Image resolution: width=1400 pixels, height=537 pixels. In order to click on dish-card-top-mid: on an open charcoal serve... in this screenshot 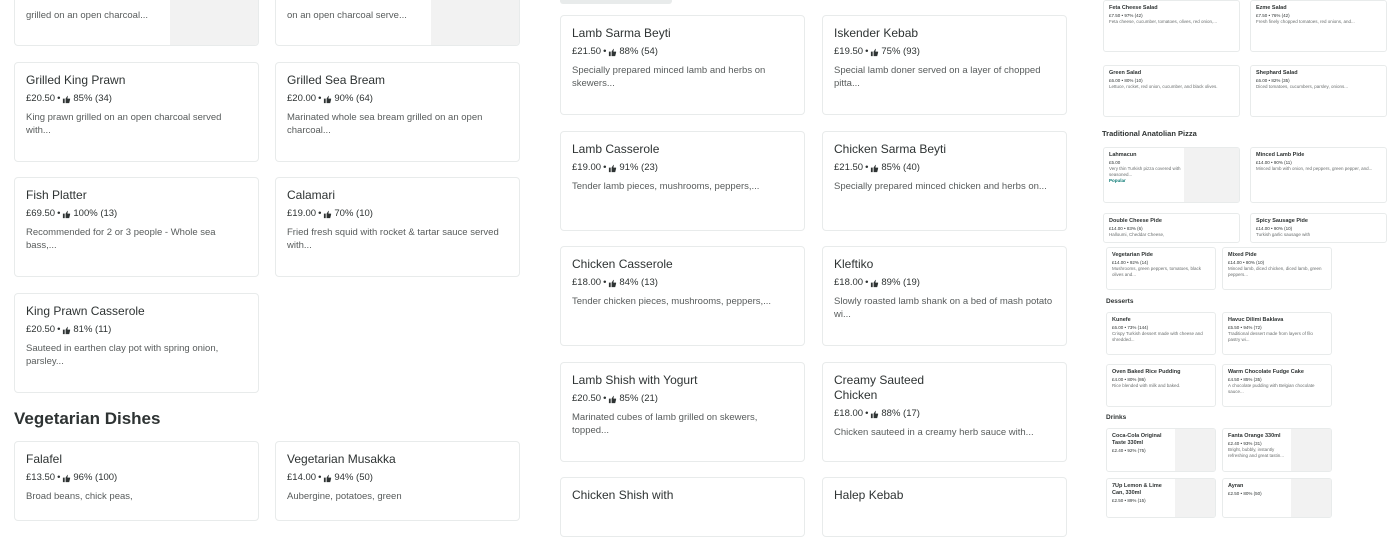, I will do `click(397, 23)`.